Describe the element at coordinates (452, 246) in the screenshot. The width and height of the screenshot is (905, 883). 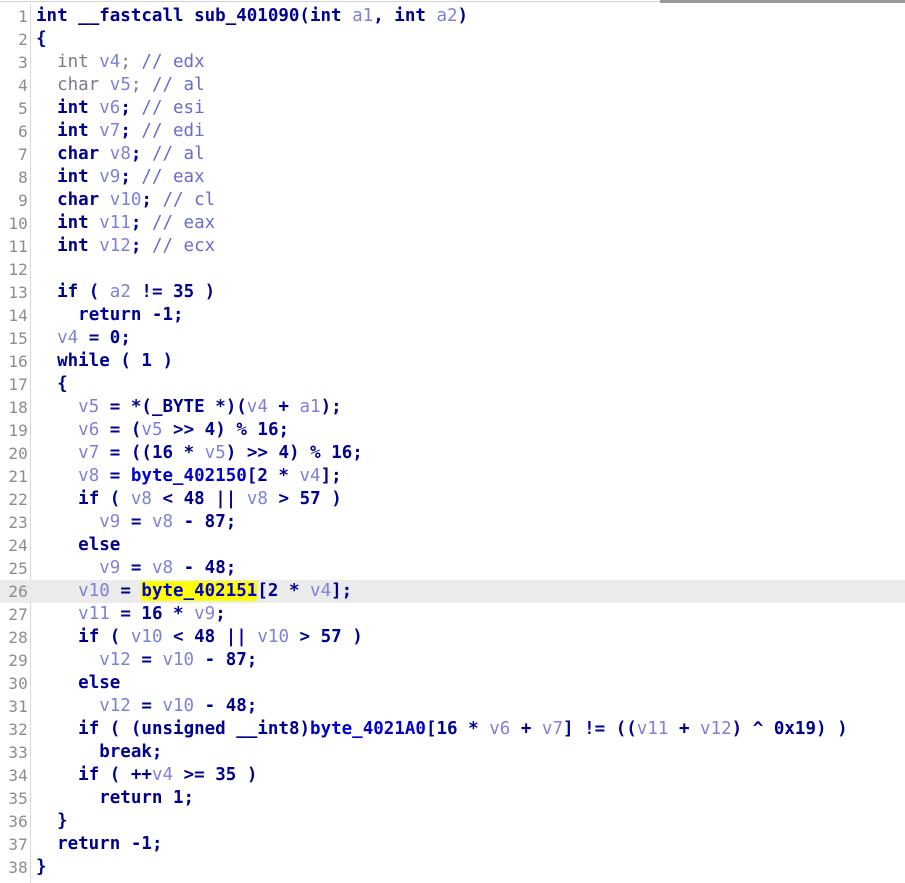
I see `code-line: 11 int v12; // ecx` at that location.